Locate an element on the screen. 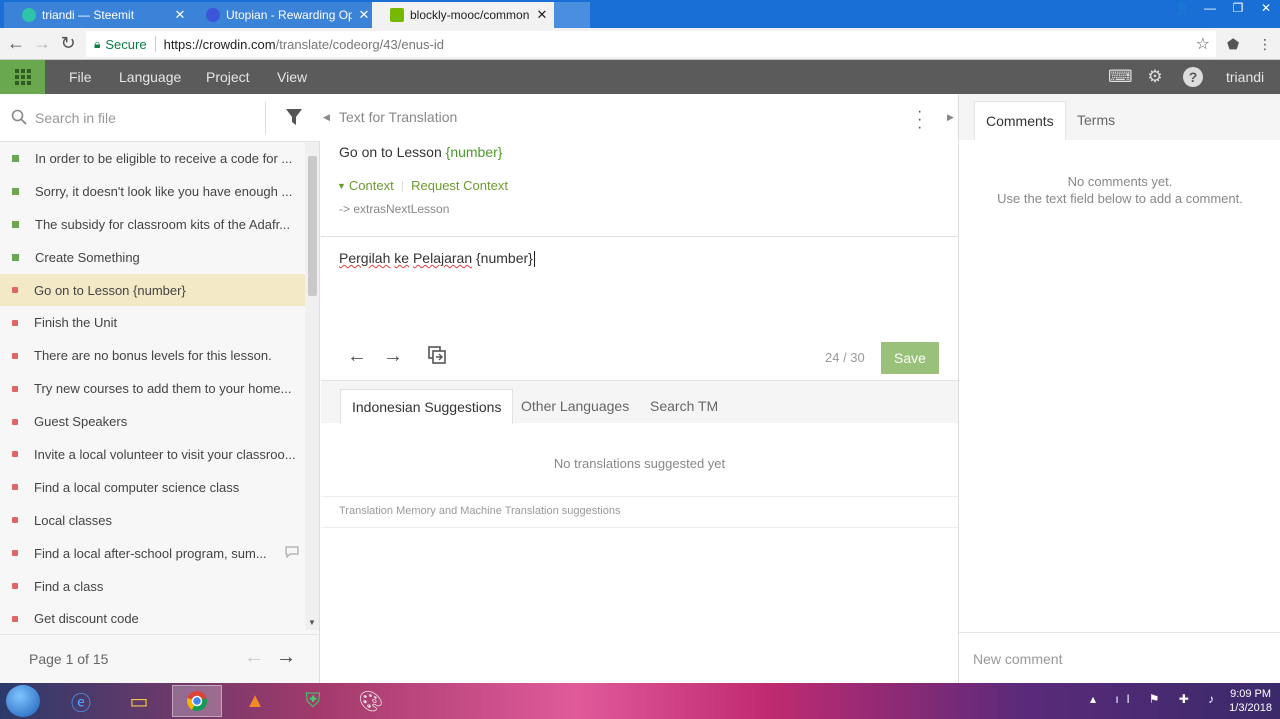 This screenshot has height=719, width=1280. pagination: Page 1 of 15 ← → is located at coordinates (160, 658).